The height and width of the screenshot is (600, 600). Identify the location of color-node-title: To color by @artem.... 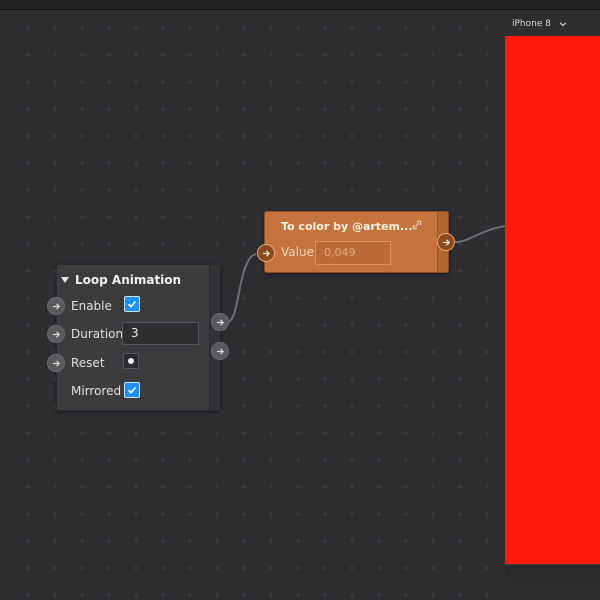
(347, 226).